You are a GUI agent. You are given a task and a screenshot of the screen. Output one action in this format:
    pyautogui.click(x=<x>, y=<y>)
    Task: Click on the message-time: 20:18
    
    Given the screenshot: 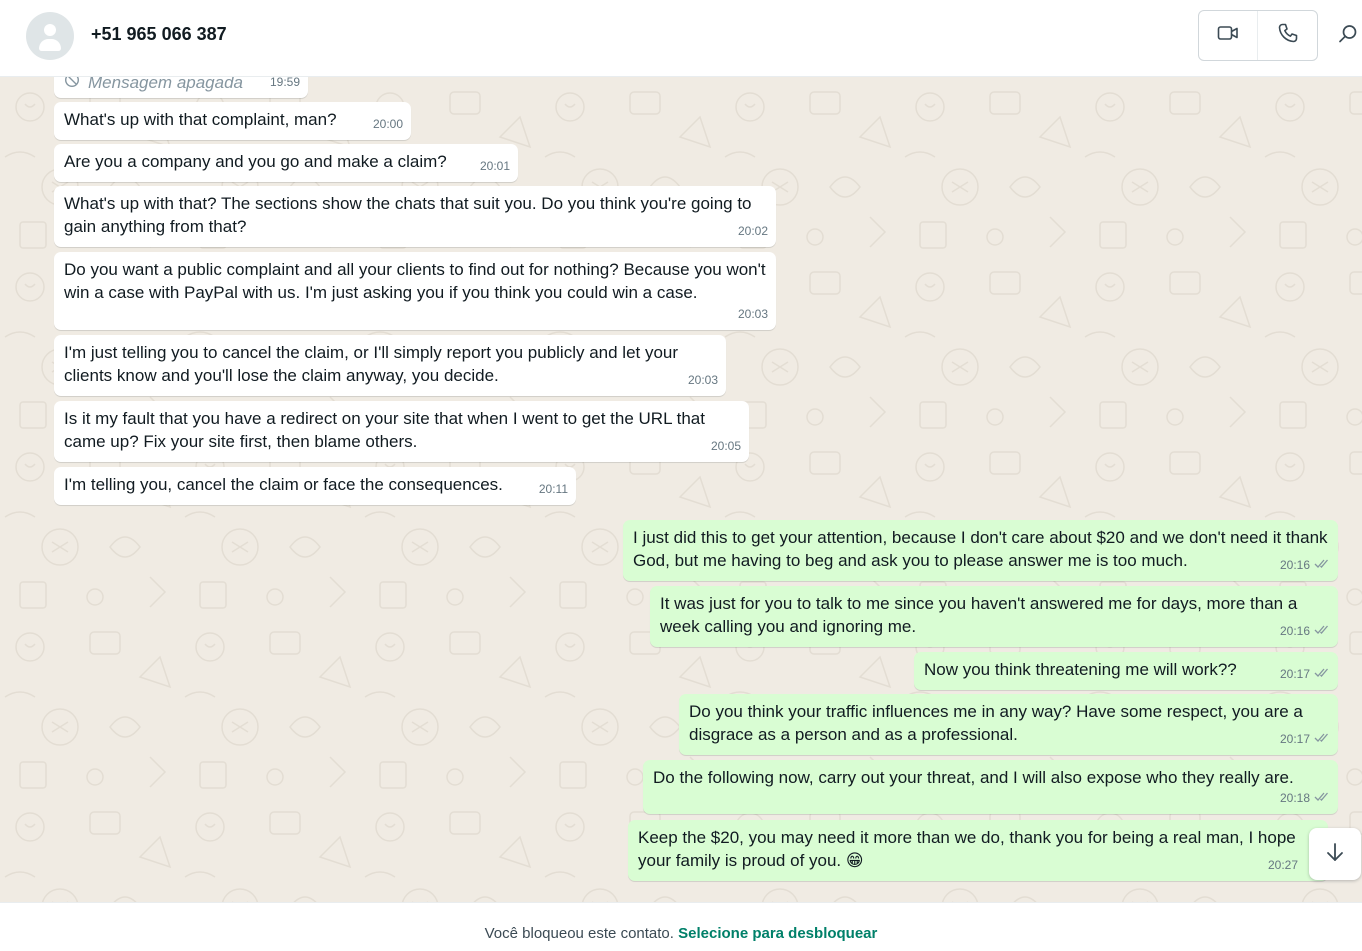 What is the action you would take?
    pyautogui.click(x=1294, y=798)
    